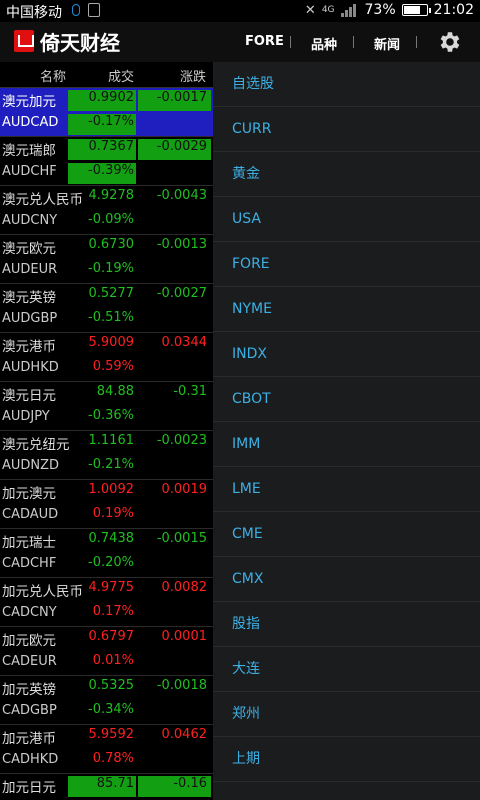 Image resolution: width=480 pixels, height=800 pixels. Describe the element at coordinates (346, 534) in the screenshot. I see `market-item: CME` at that location.